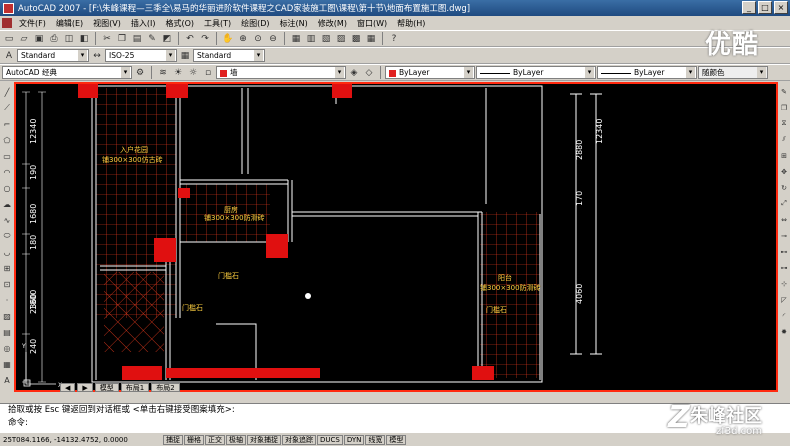  I want to click on layer-manager-icon: ≋, so click(163, 73).